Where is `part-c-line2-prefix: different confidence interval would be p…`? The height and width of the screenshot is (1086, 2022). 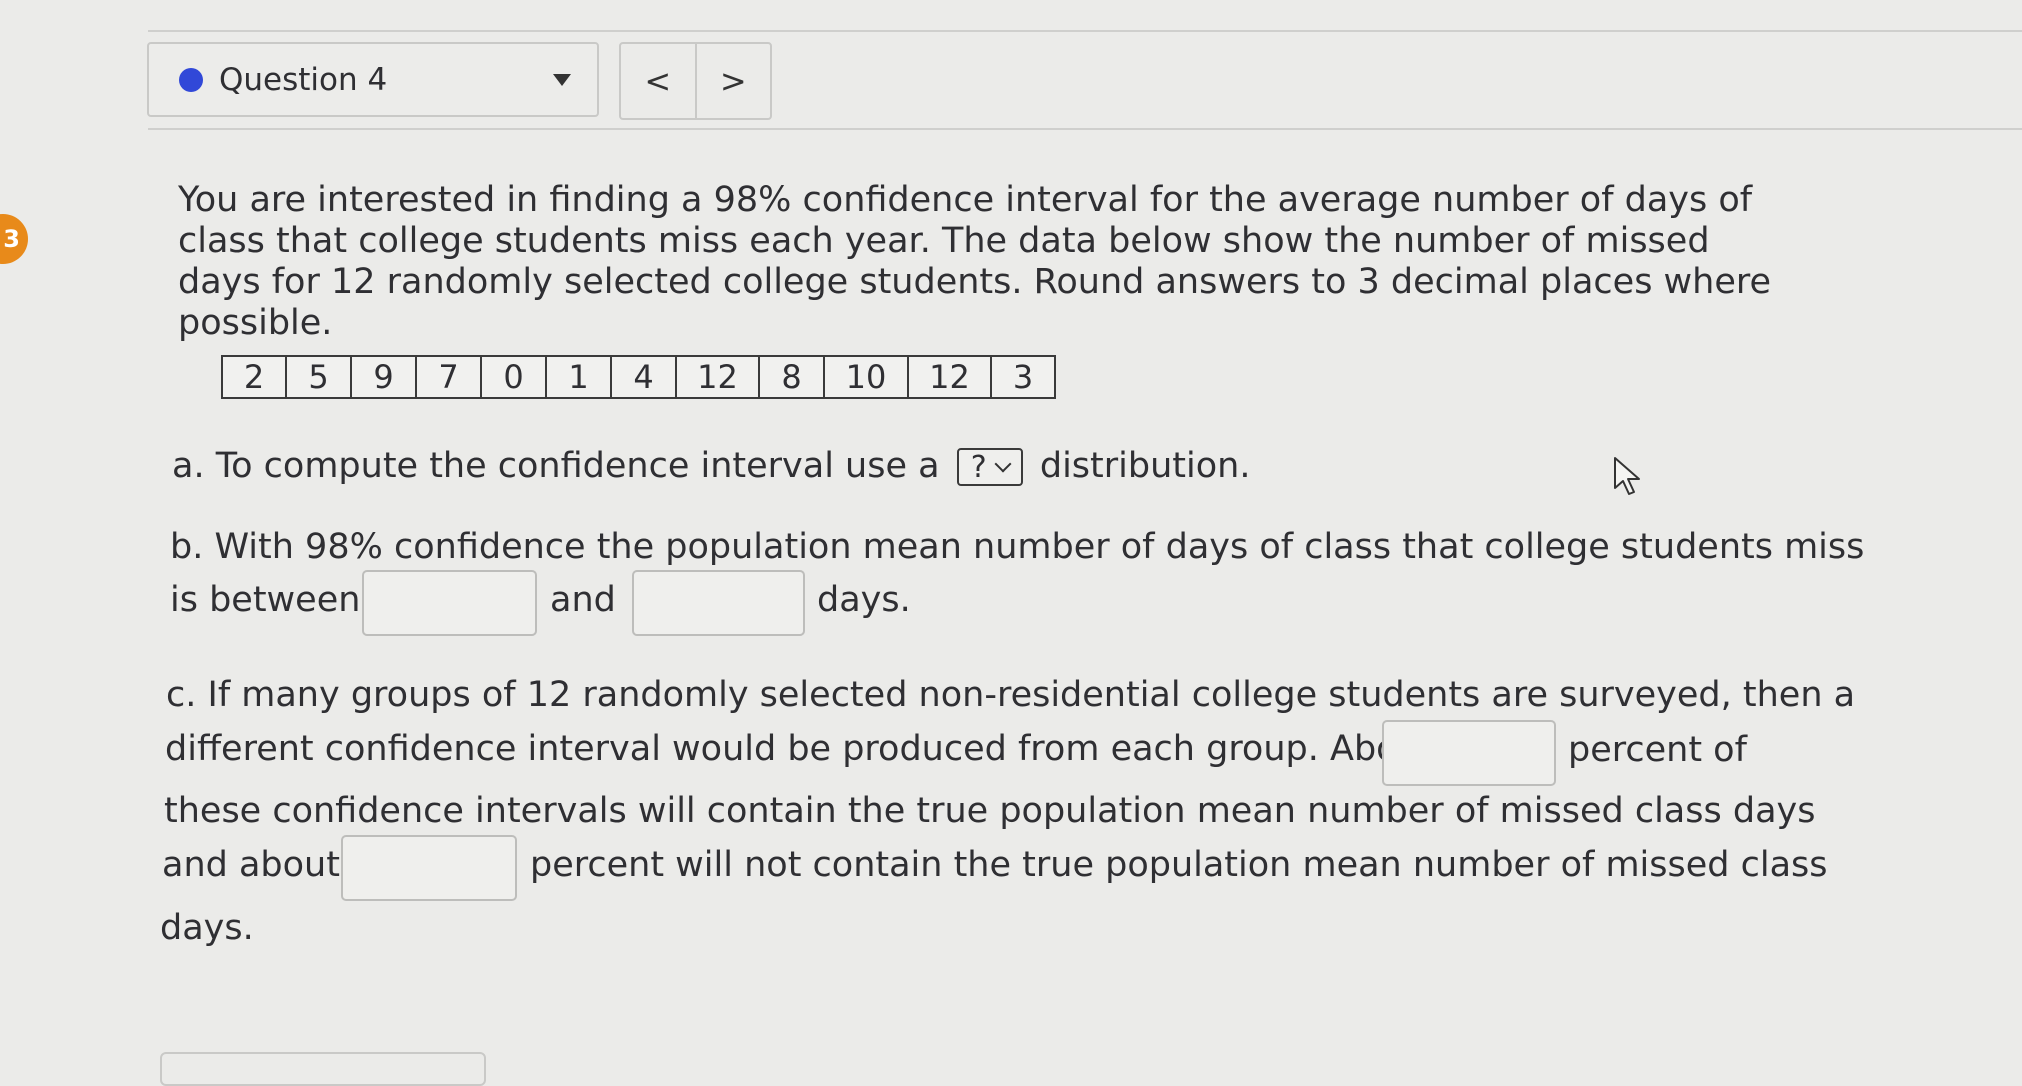 part-c-line2-prefix: different confidence interval would be p… is located at coordinates (799, 749).